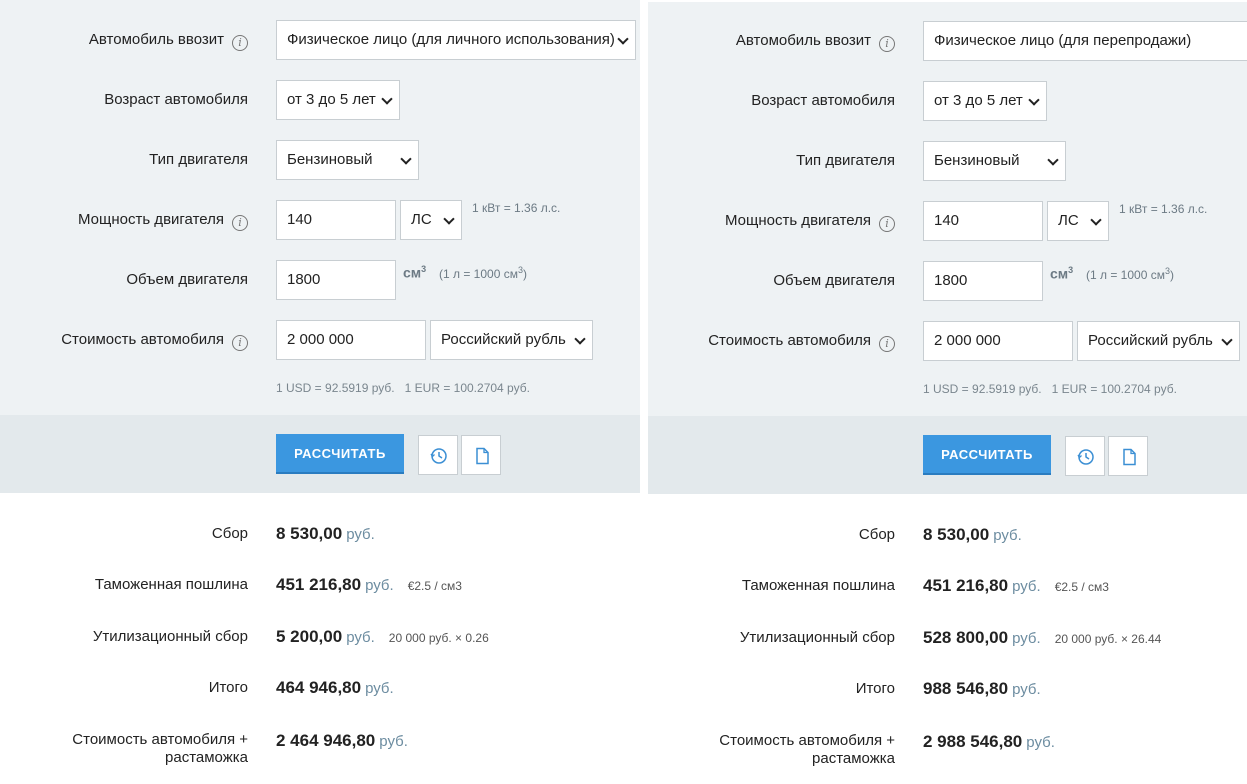 This screenshot has width=1247, height=784. I want to click on total-value: 464 946,80 руб., so click(335, 687).